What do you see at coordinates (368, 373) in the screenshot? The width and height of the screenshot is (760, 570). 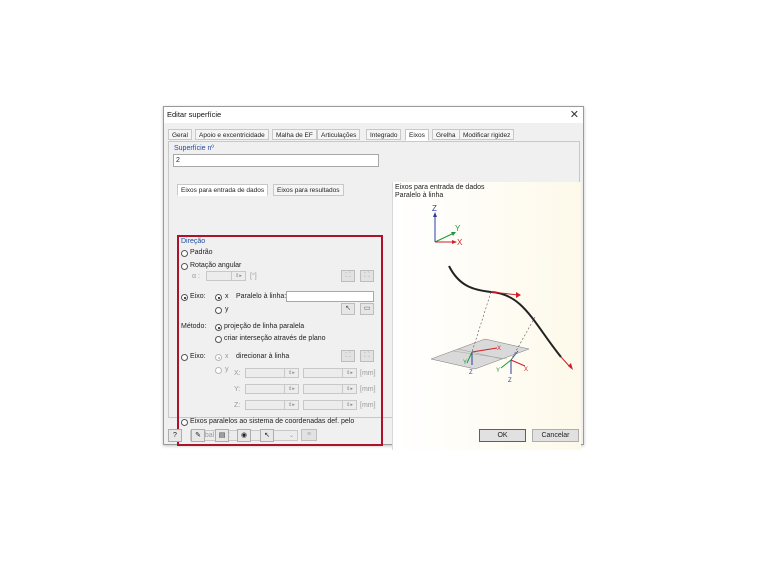 I see `coord-x-unit: [mm]` at bounding box center [368, 373].